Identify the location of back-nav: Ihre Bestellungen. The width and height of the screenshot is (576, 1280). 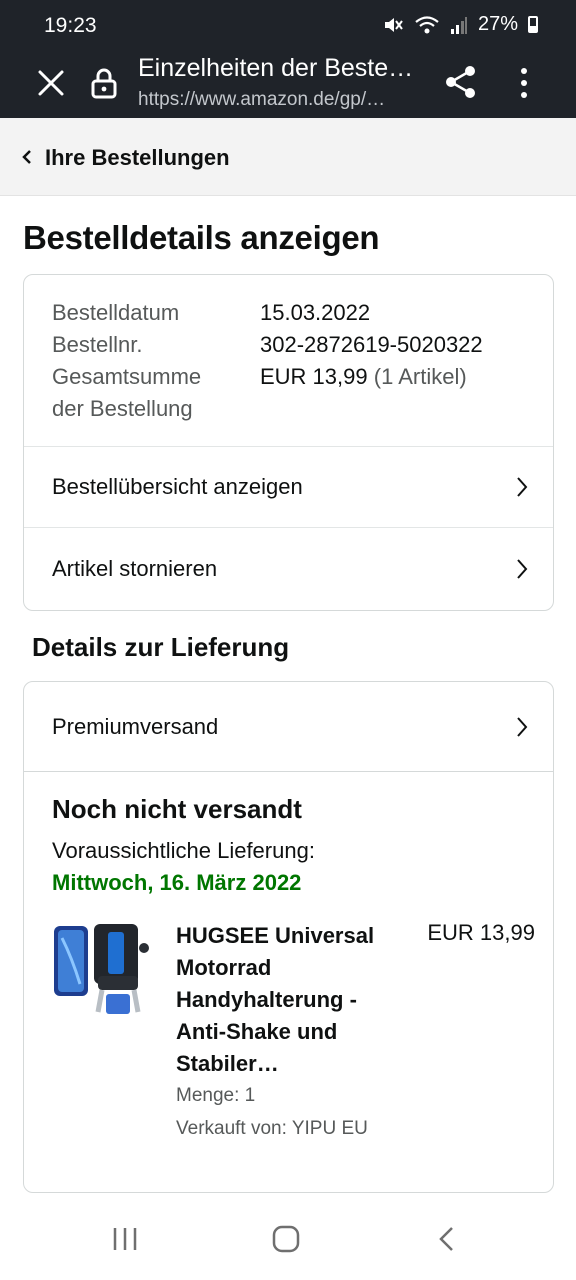
(288, 157).